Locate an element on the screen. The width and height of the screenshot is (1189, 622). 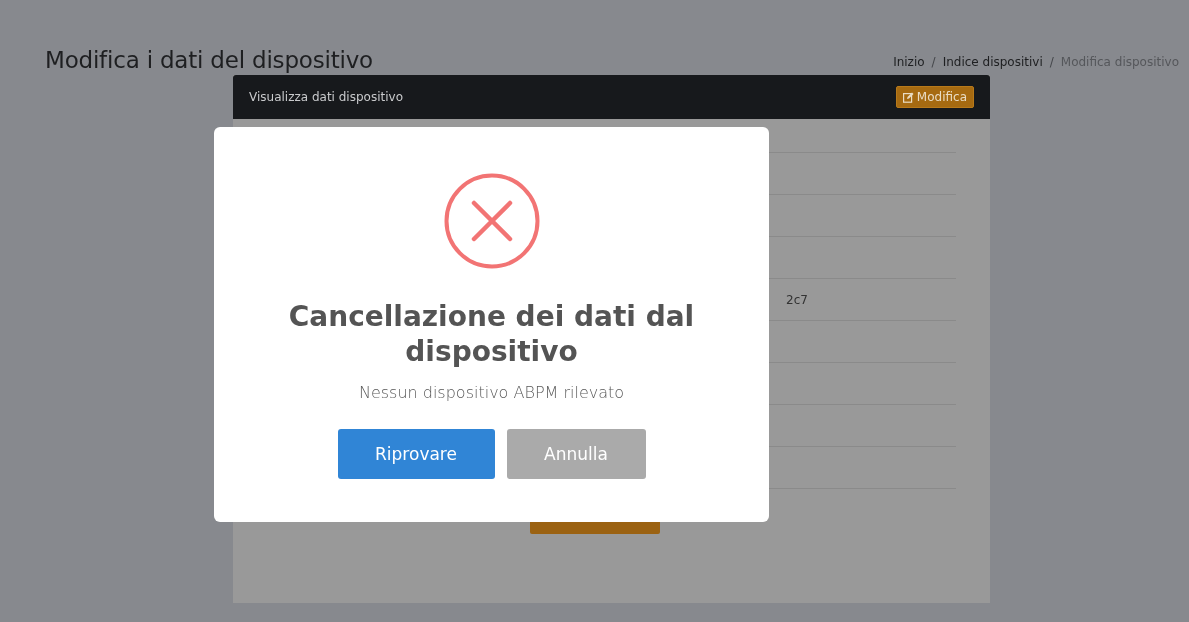
field-value: 2c7 is located at coordinates (797, 299).